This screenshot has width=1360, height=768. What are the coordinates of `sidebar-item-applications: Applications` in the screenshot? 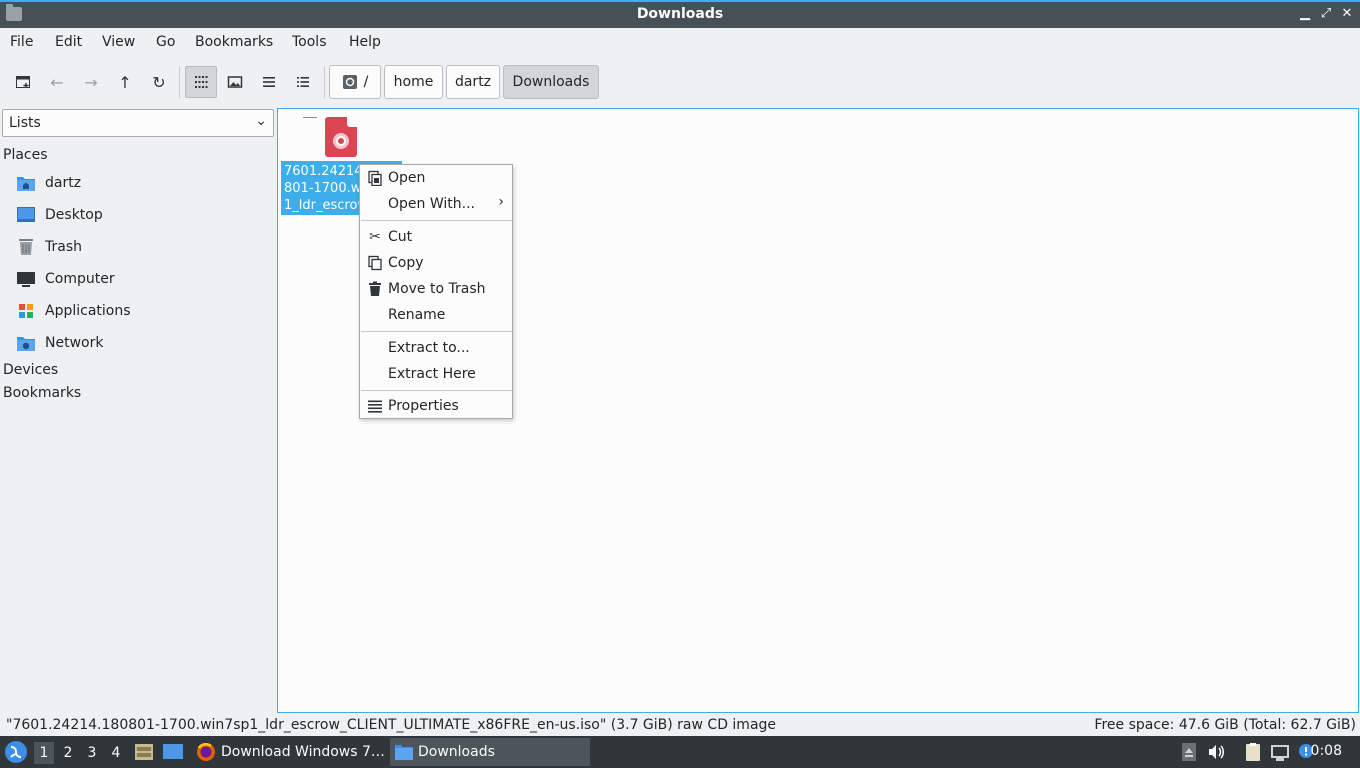 It's located at (73, 311).